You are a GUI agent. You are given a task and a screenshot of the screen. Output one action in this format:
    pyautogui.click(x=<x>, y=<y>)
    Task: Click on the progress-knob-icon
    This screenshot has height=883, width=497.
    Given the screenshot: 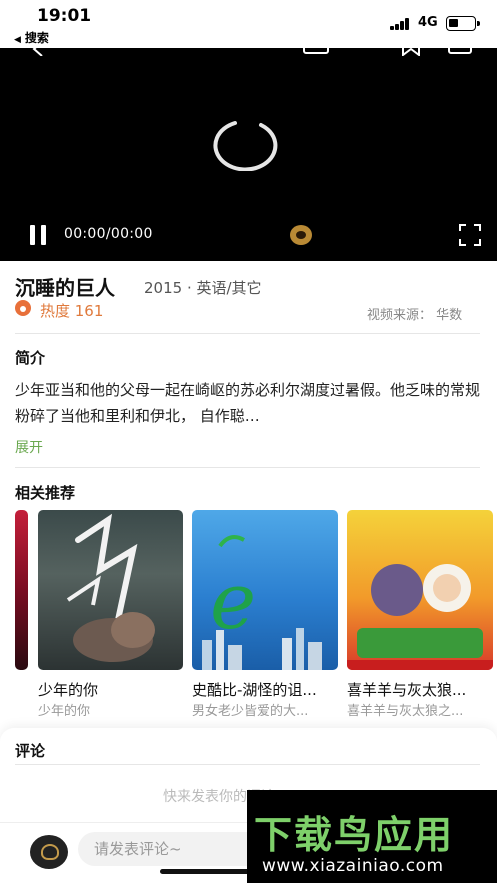 What is the action you would take?
    pyautogui.click(x=301, y=235)
    